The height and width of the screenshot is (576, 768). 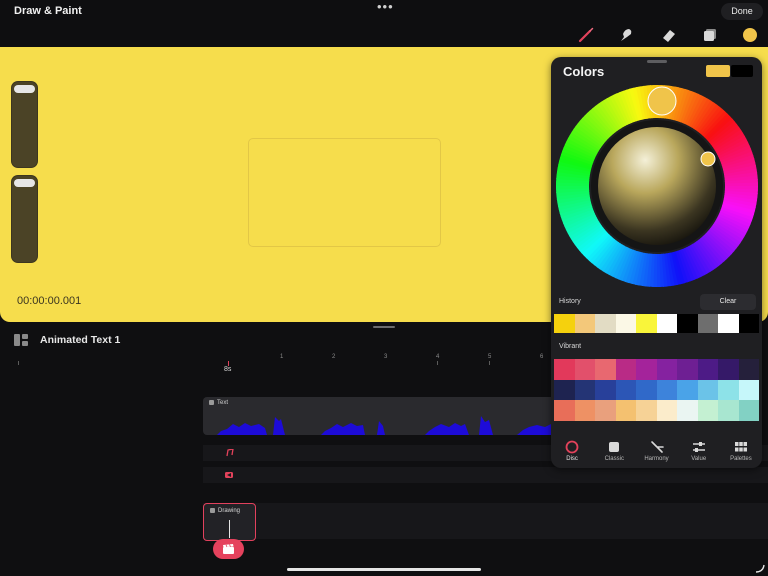 What do you see at coordinates (572, 447) in the screenshot?
I see `disc-icon` at bounding box center [572, 447].